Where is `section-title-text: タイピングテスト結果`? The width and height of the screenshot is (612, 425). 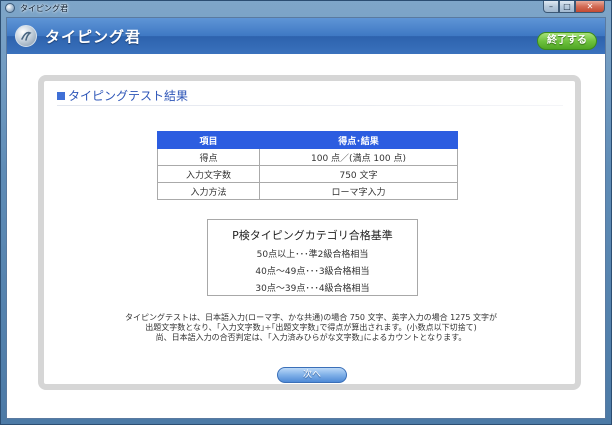
section-title-text: タイピングテスト結果 is located at coordinates (128, 96).